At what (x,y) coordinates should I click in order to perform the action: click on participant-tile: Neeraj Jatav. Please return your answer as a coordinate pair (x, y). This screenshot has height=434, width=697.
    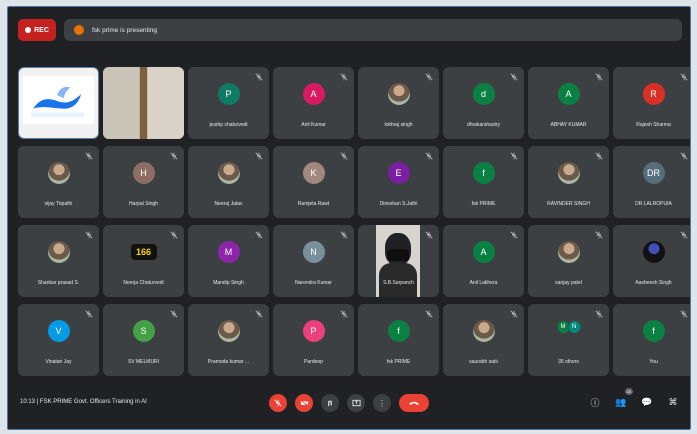
    Looking at the image, I should click on (228, 182).